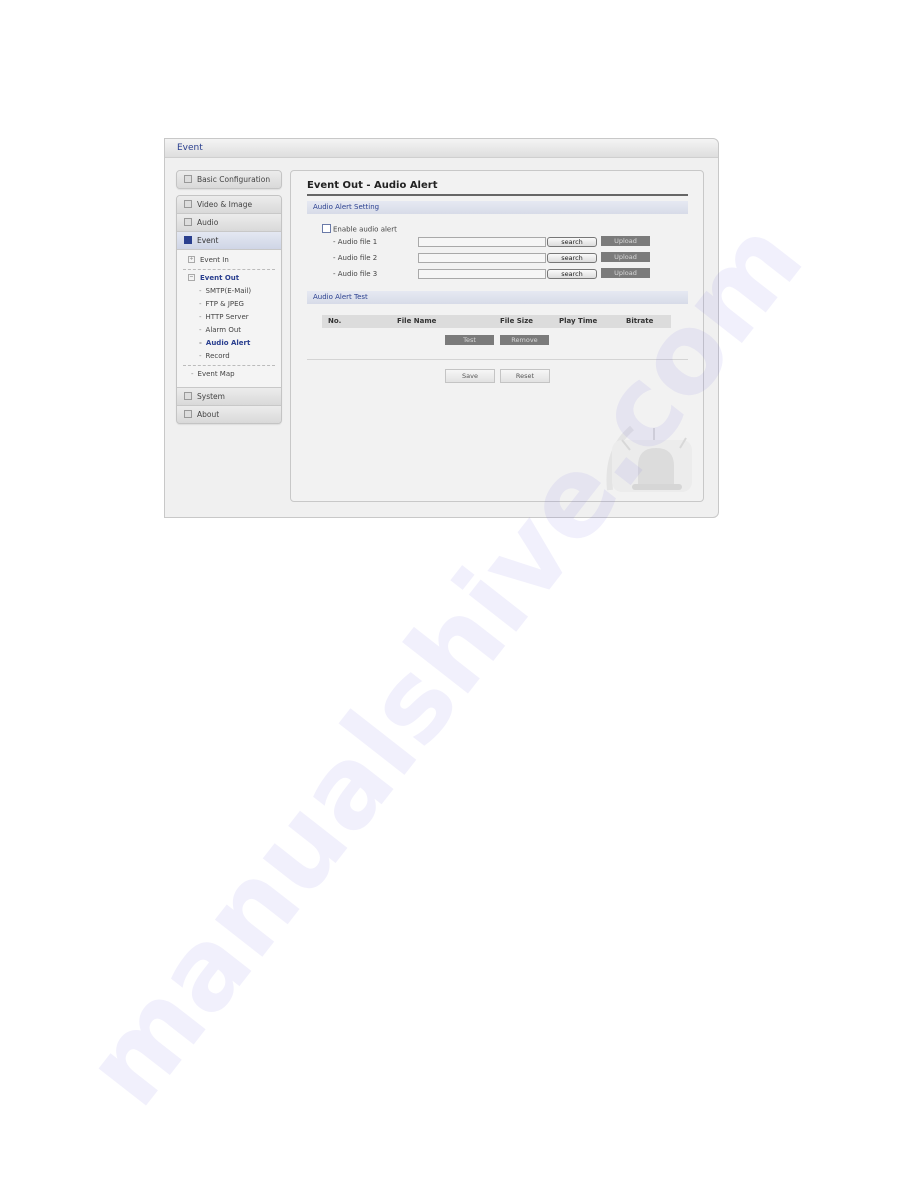  I want to click on enable-audio-alert-checkbox, so click(326, 228).